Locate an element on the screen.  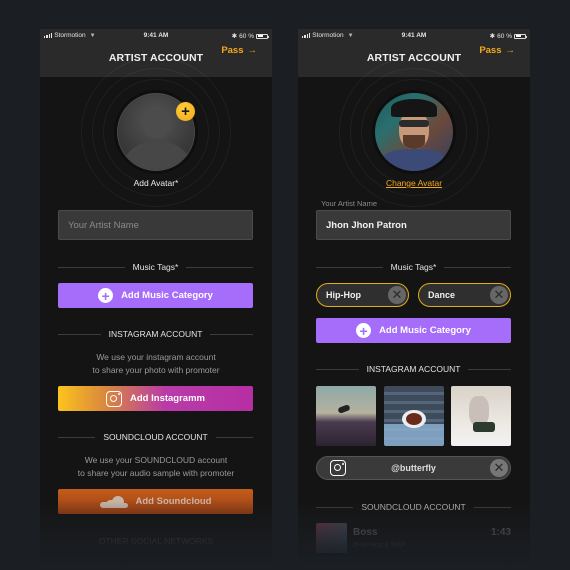
track-duration: 1:43 is located at coordinates (500, 532).